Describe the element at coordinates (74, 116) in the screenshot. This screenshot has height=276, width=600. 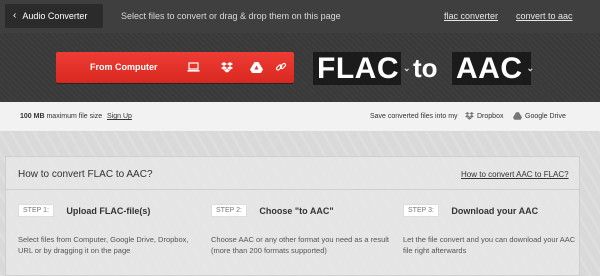
I see `max-file-size-text: maximum file size` at that location.